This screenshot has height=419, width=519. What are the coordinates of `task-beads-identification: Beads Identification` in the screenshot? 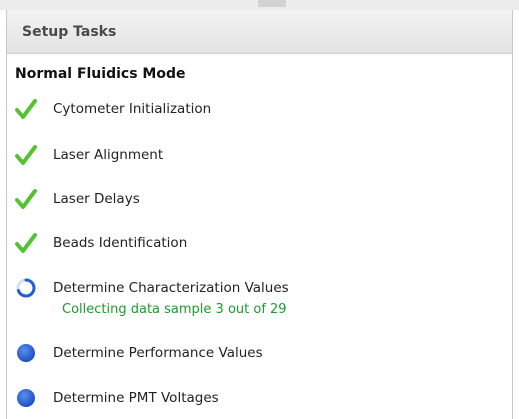 It's located at (101, 243).